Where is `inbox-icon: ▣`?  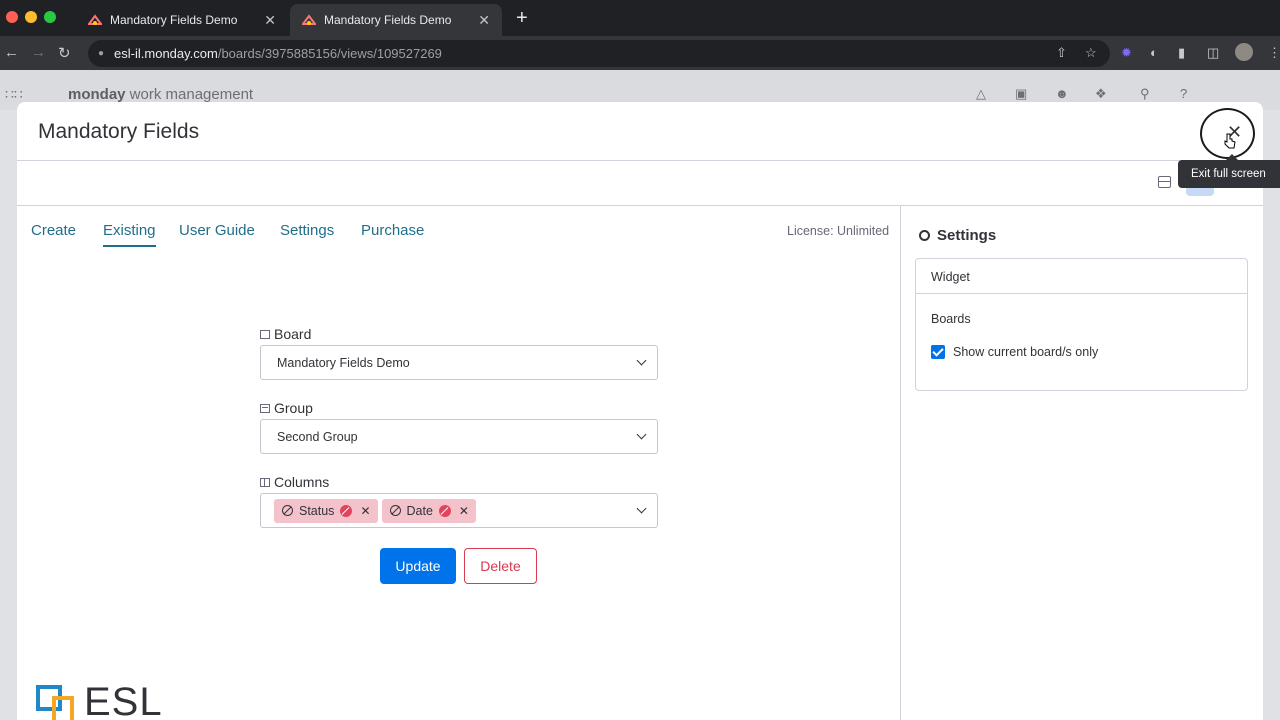 inbox-icon: ▣ is located at coordinates (1021, 94).